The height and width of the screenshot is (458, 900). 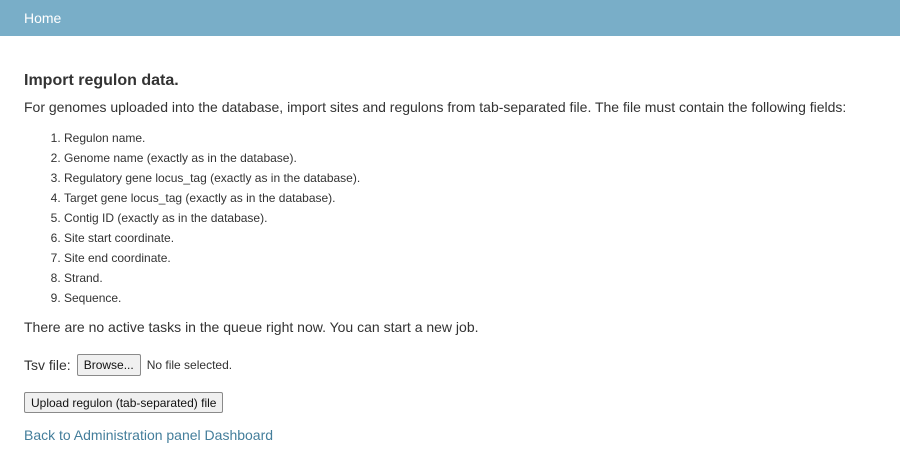 I want to click on tsv-file-label: Tsv file:, so click(x=47, y=365).